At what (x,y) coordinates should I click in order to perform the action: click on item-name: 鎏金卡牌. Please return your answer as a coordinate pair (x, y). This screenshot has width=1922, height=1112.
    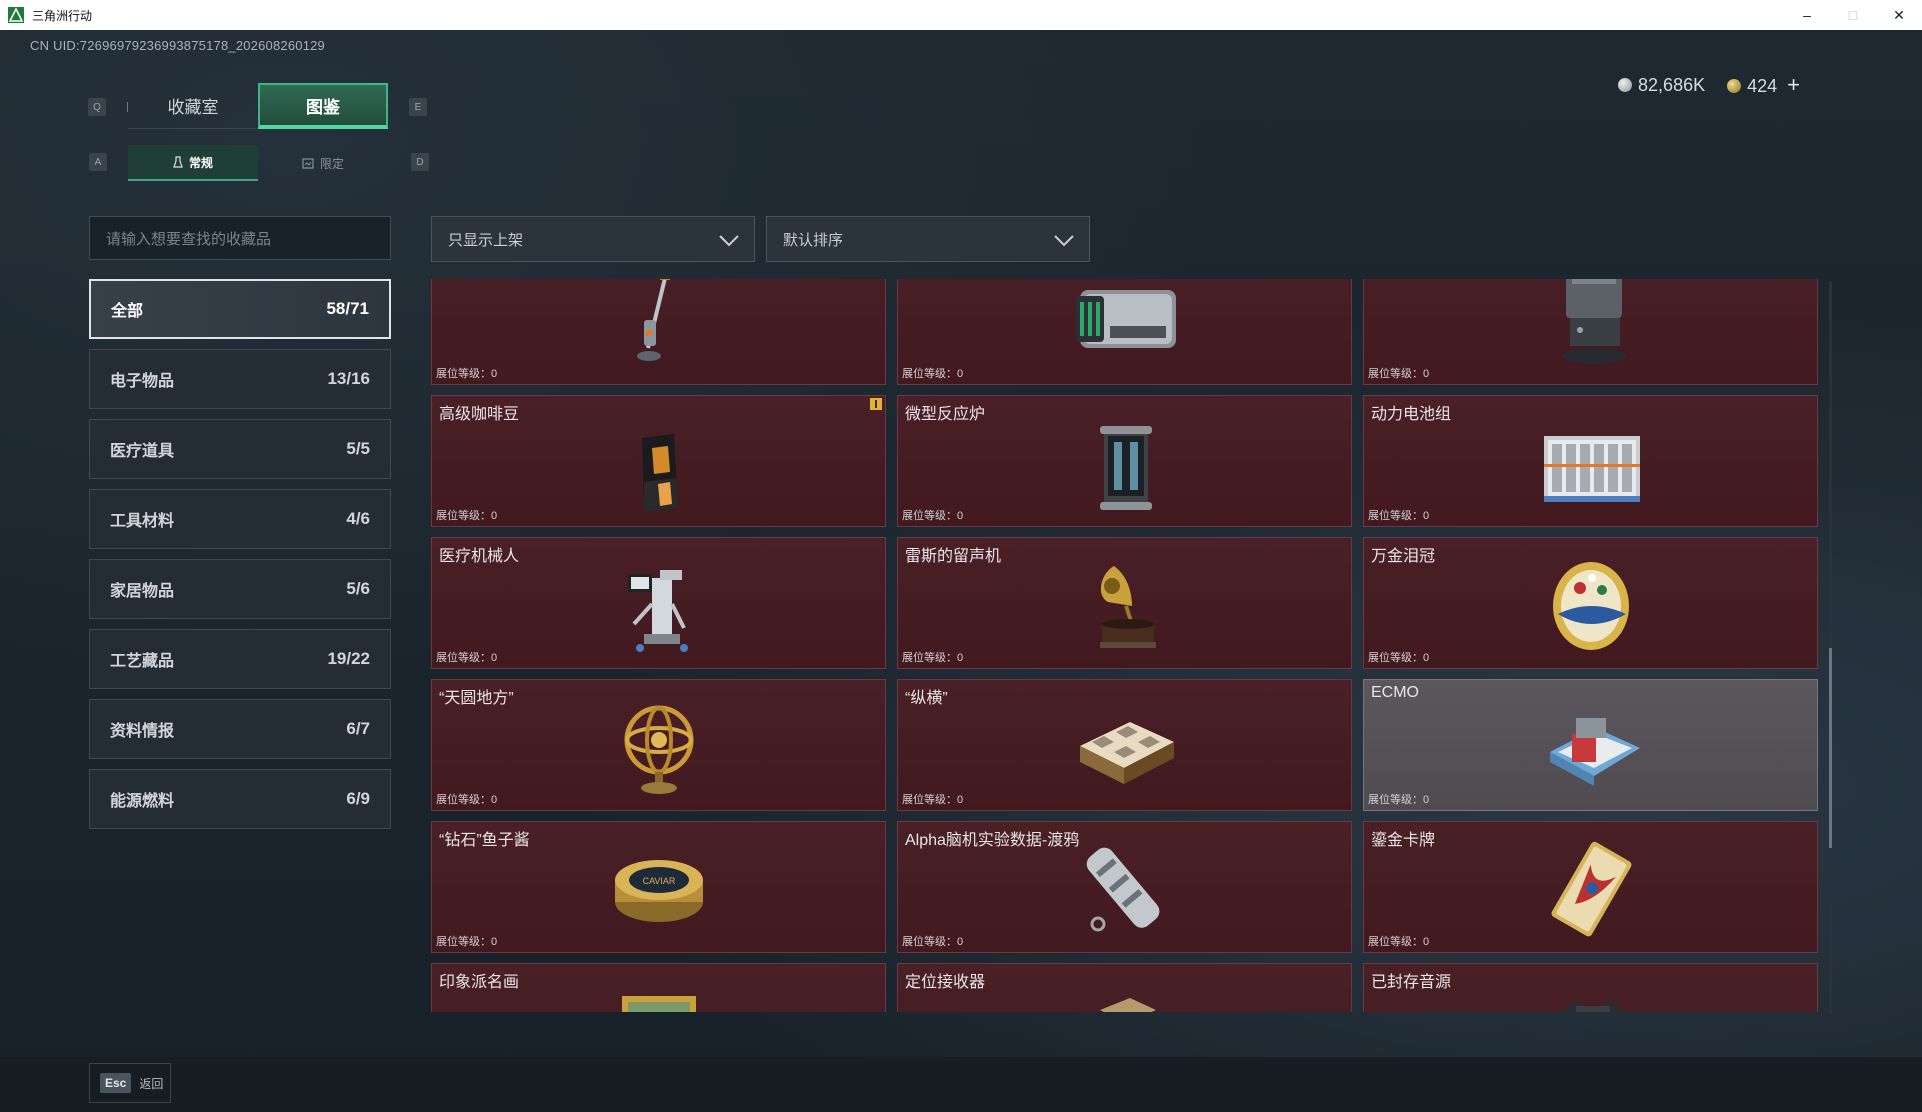
    Looking at the image, I should click on (1403, 840).